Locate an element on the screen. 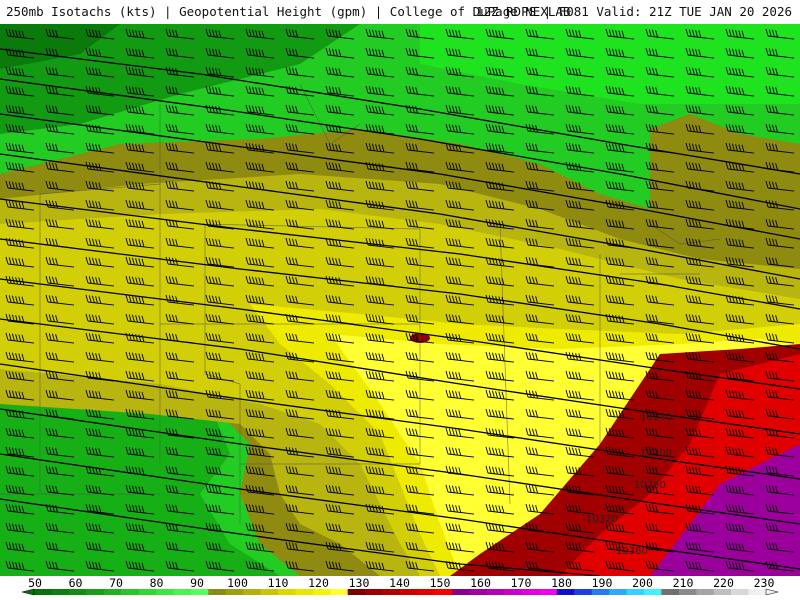 The height and width of the screenshot is (600, 800). colorbar-tick-label: 60 is located at coordinates (76, 583).